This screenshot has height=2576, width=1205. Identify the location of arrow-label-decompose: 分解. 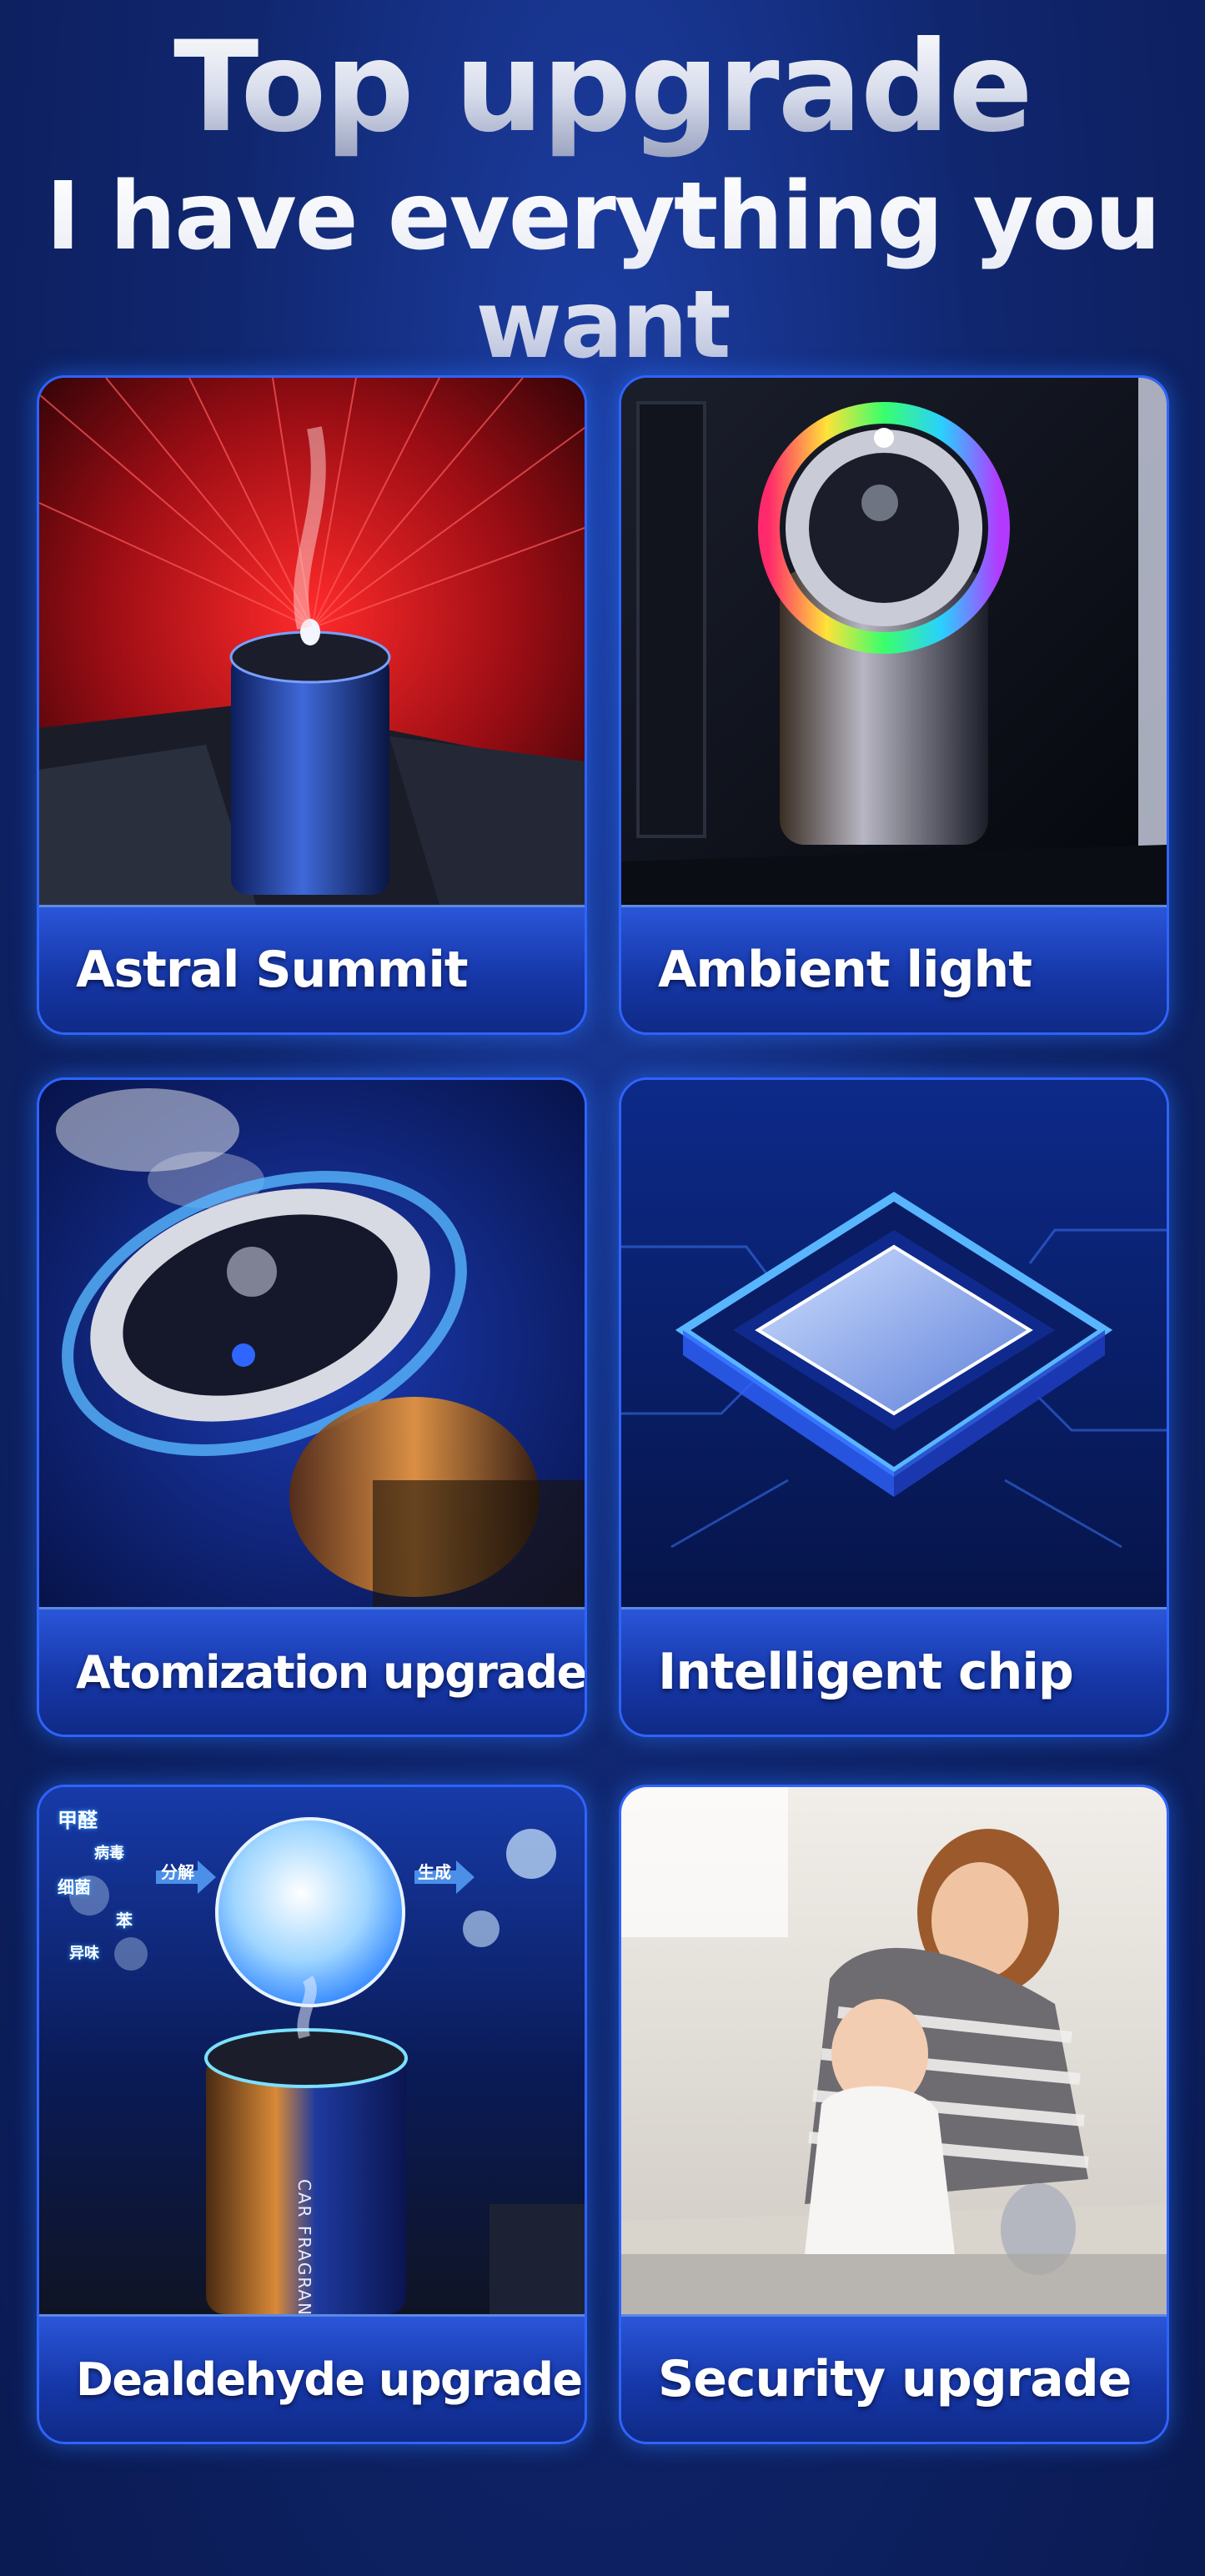
(177, 1872).